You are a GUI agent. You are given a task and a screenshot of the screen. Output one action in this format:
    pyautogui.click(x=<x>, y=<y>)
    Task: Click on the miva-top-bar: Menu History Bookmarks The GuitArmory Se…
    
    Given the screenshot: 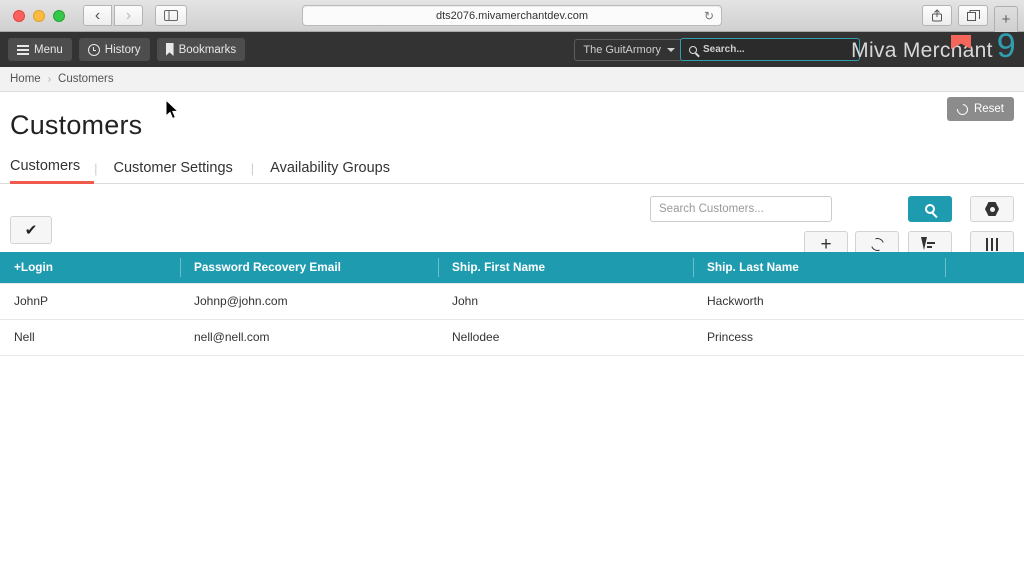 What is the action you would take?
    pyautogui.click(x=512, y=47)
    